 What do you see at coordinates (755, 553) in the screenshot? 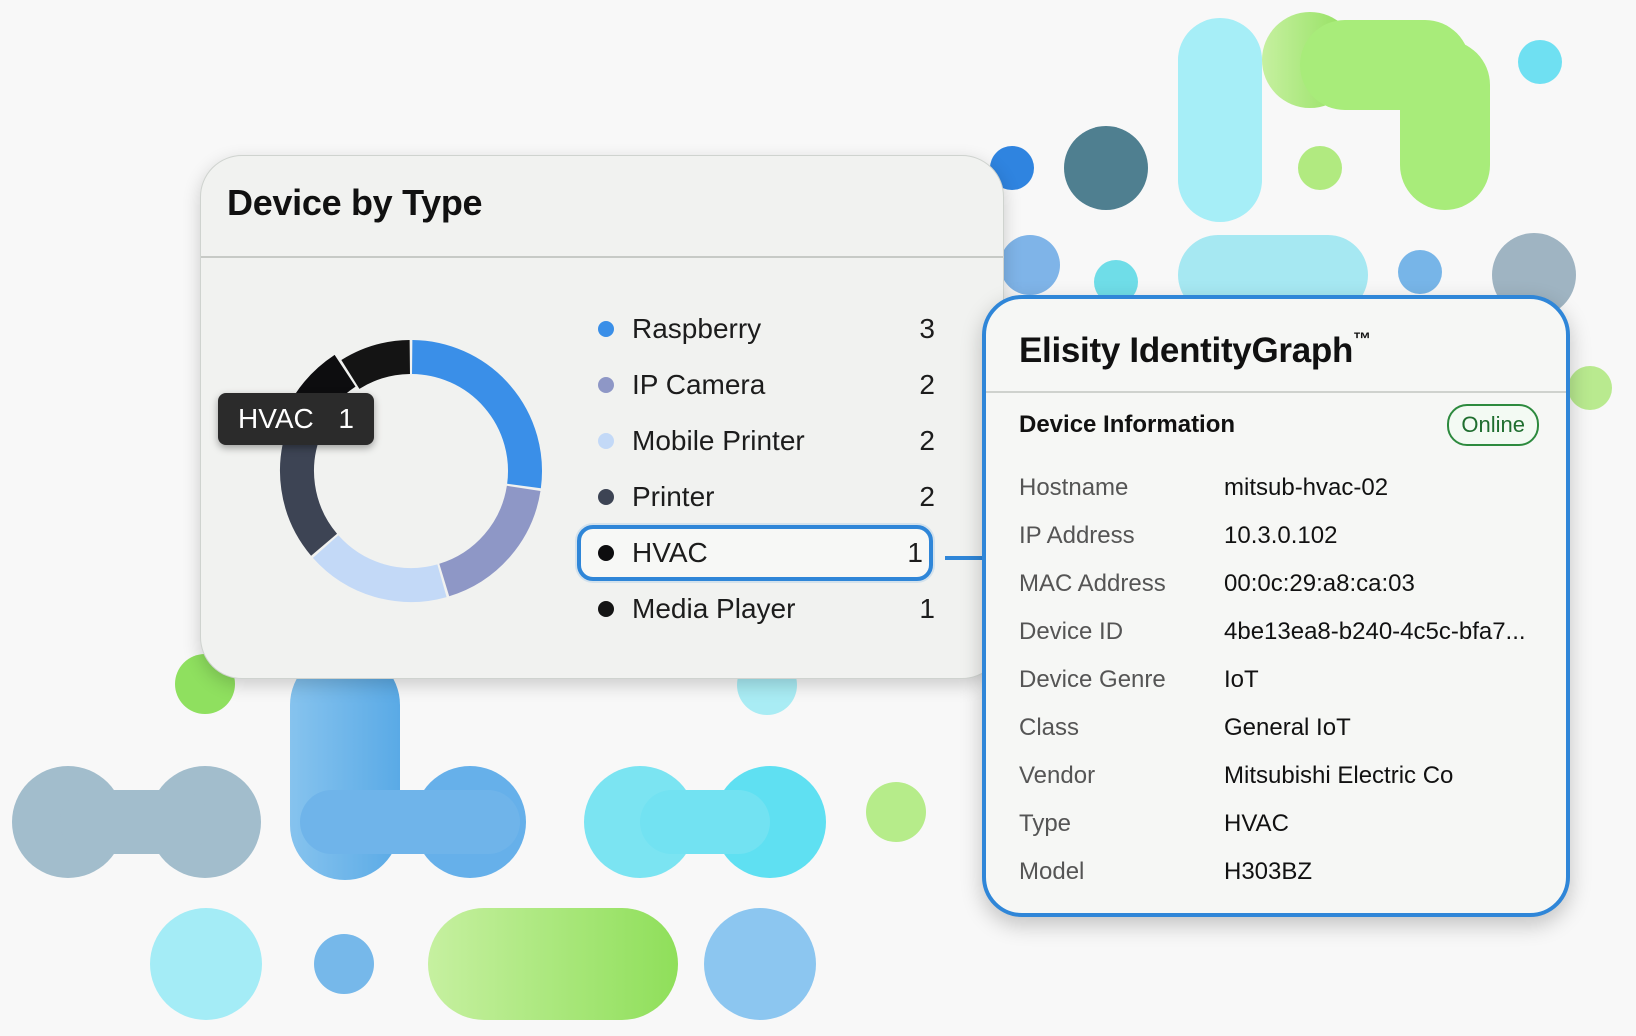
I see `legend-item-hvac: HVAC 1` at bounding box center [755, 553].